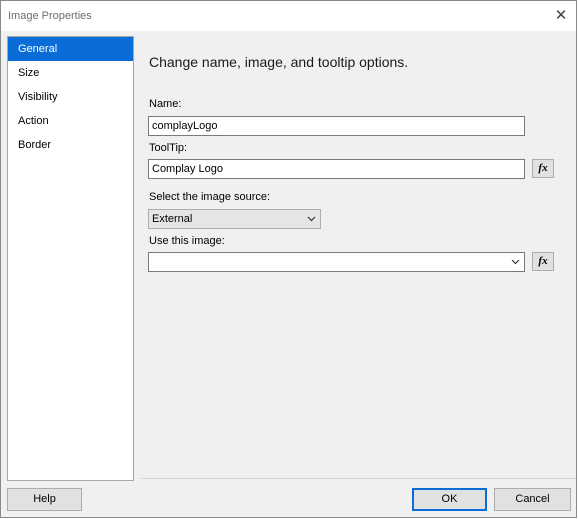 This screenshot has width=578, height=519. I want to click on window-title: Image Properties, so click(50, 16).